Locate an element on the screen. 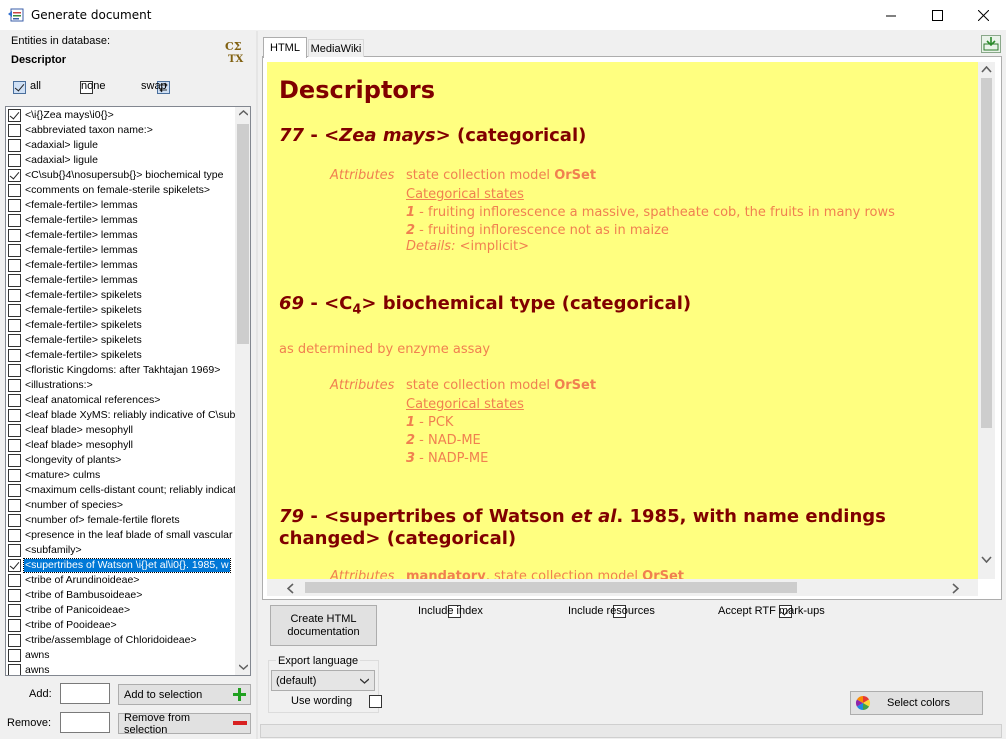 The height and width of the screenshot is (739, 1006). list-item: <mature> culms is located at coordinates (120, 475).